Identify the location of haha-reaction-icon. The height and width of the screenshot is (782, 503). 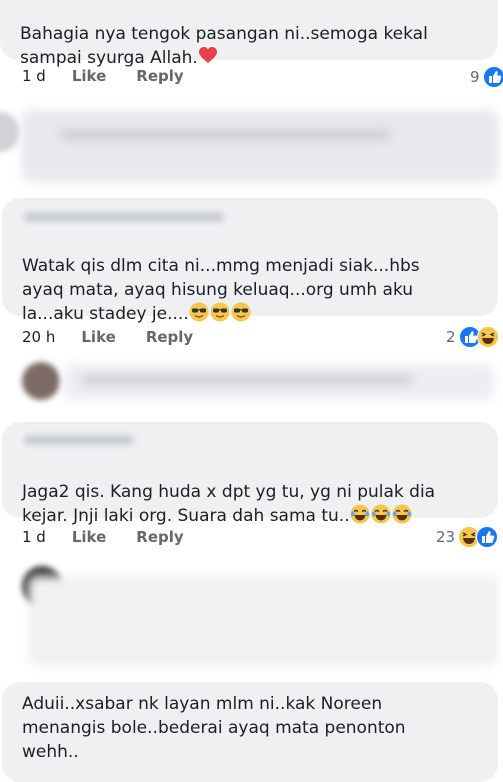
(487, 337).